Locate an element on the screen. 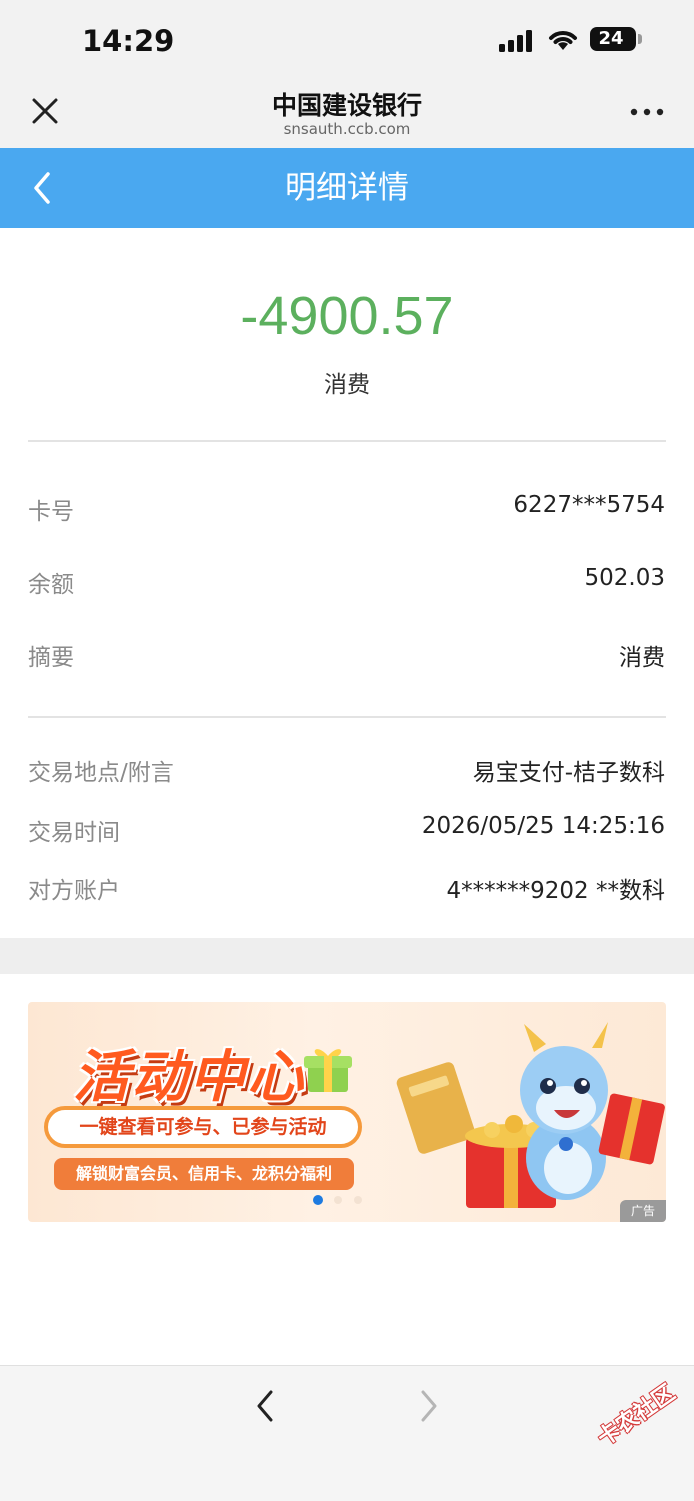 This screenshot has width=694, height=1501. banner-subtitle: 解锁财富会员、信用卡、龙积分福利 is located at coordinates (204, 1174).